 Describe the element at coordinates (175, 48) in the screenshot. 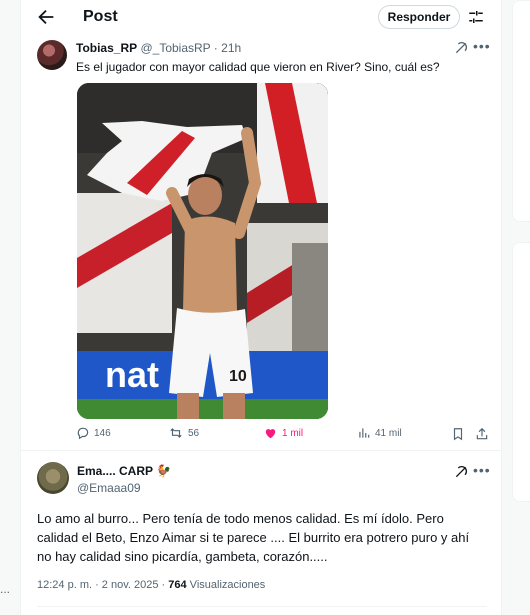

I see `author-handle: @_TobiasRP` at that location.